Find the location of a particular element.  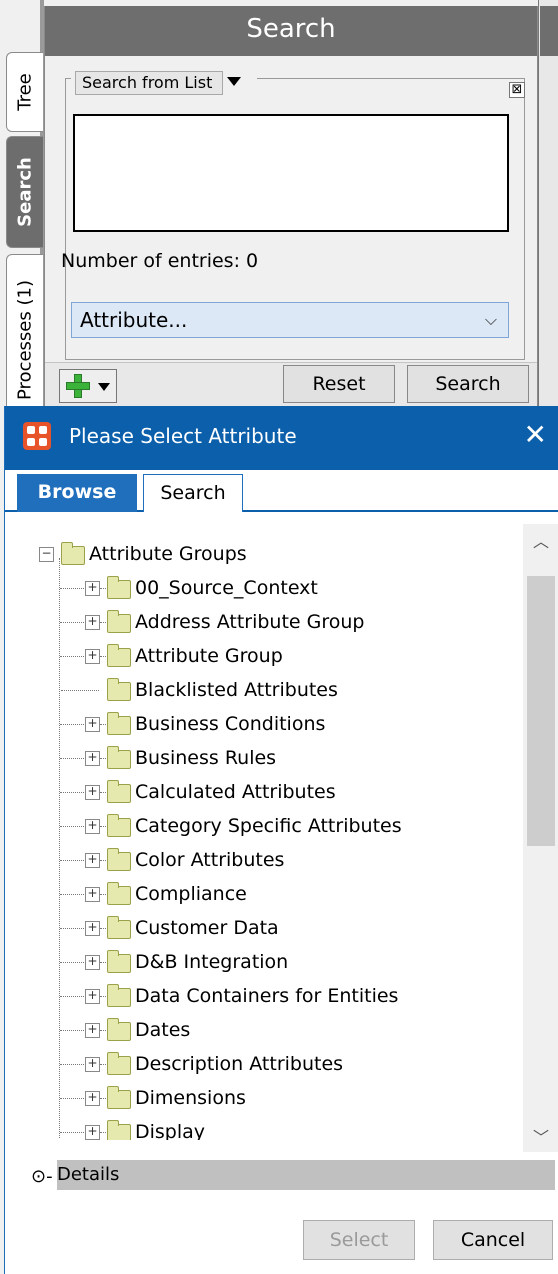

select-button: Select is located at coordinates (359, 1240).